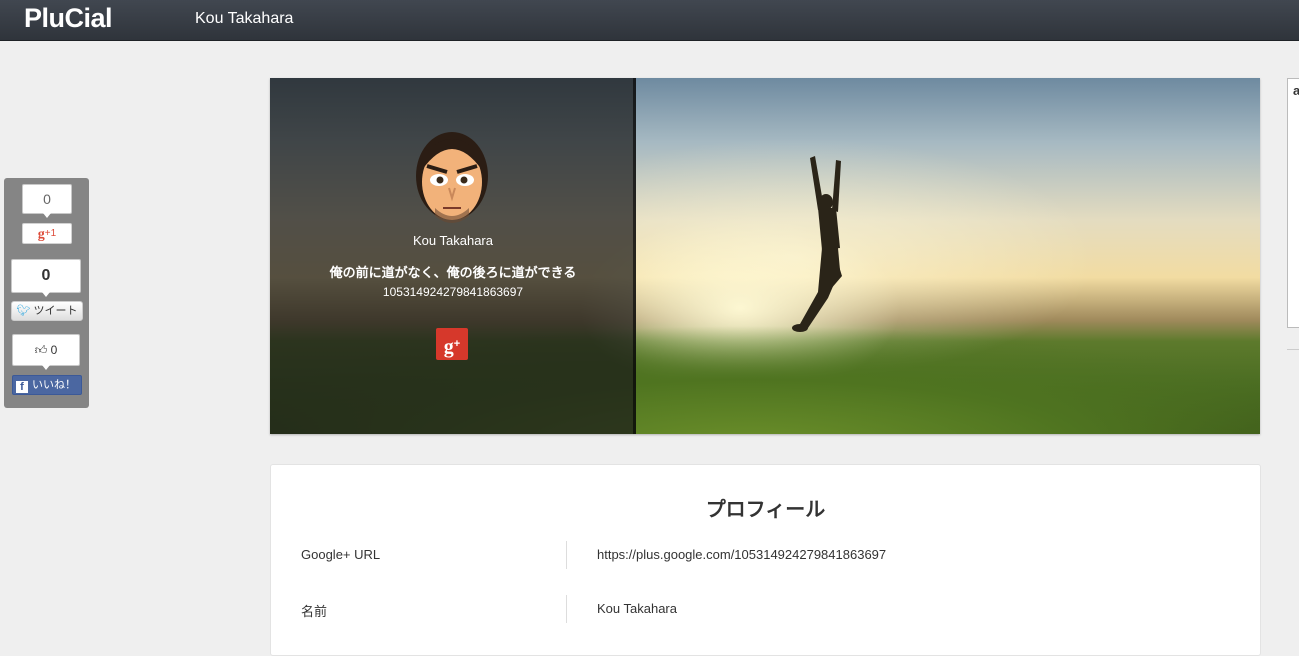  I want to click on avatar, so click(452, 177).